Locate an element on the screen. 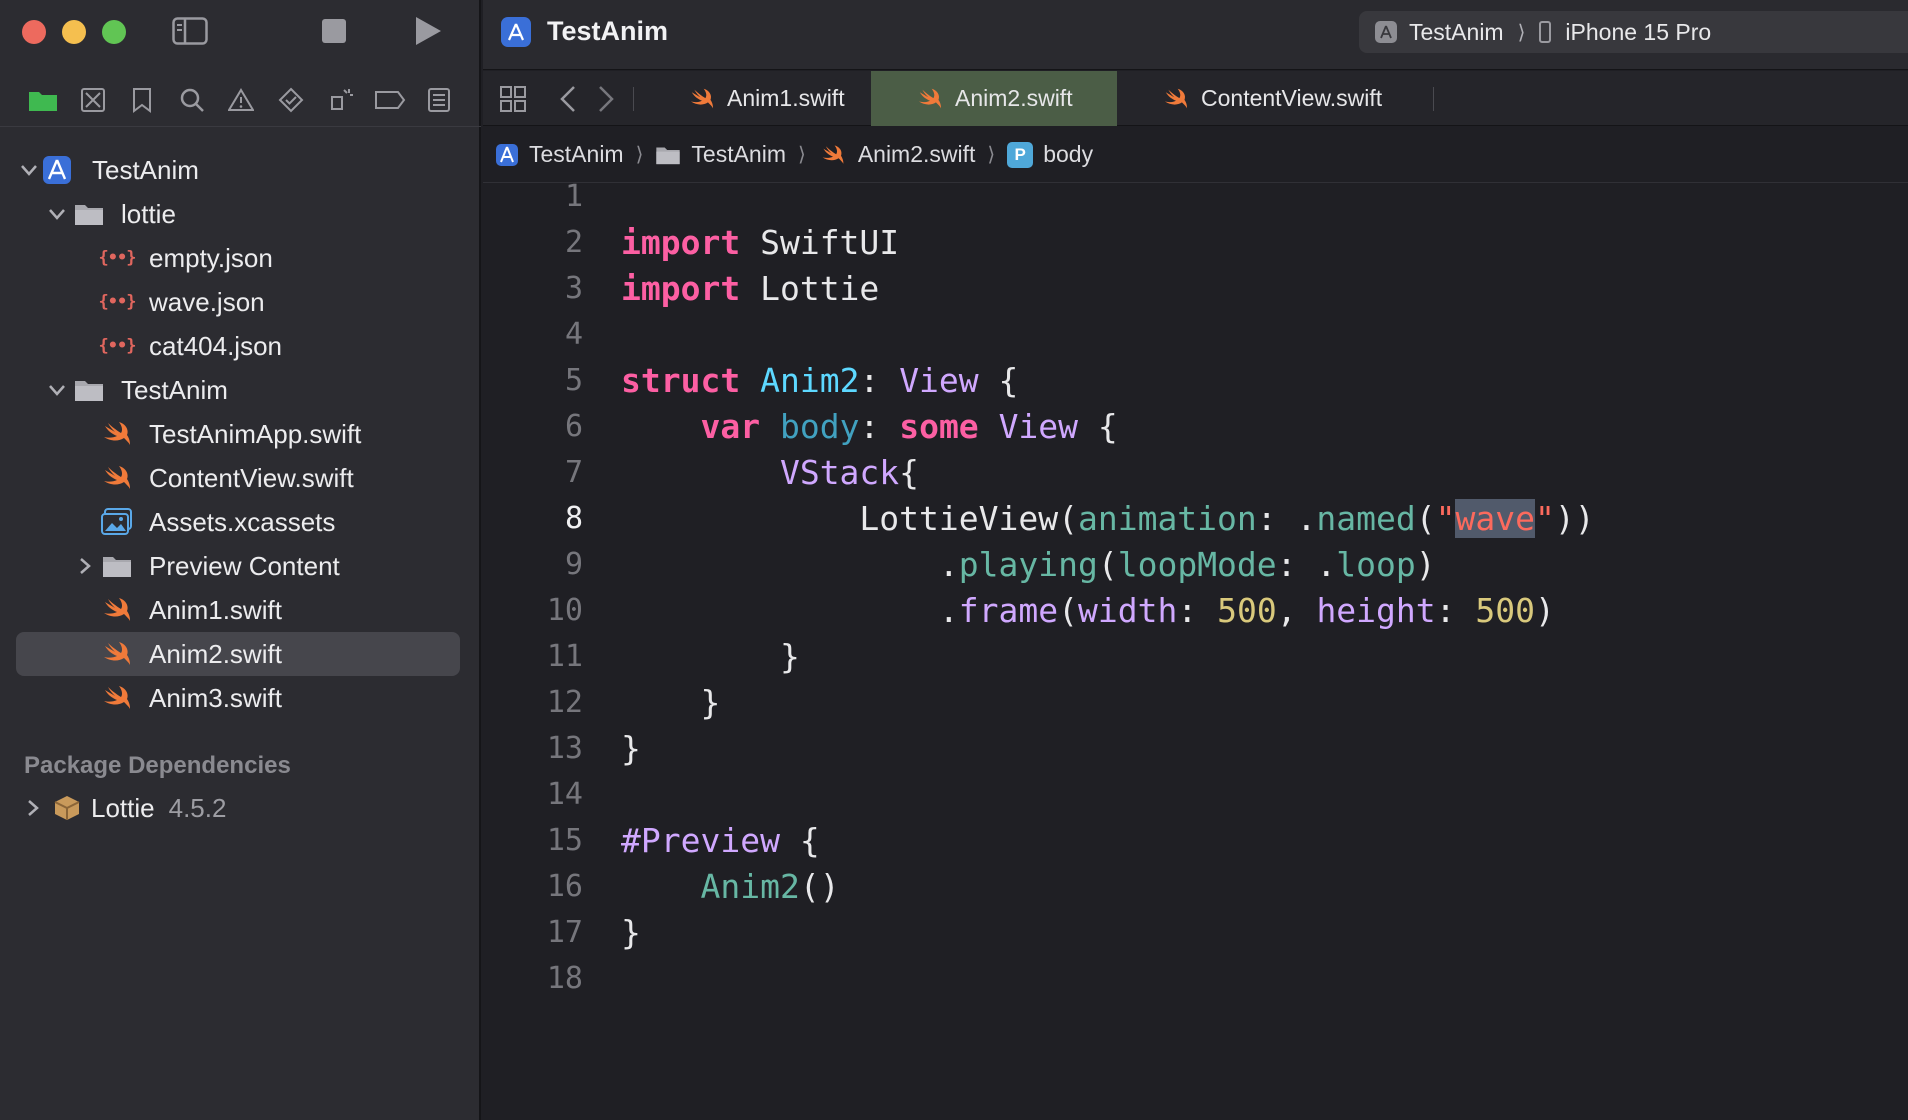 The width and height of the screenshot is (1908, 1120). tab-contentview-swift: ContentView.swift is located at coordinates (1271, 98).